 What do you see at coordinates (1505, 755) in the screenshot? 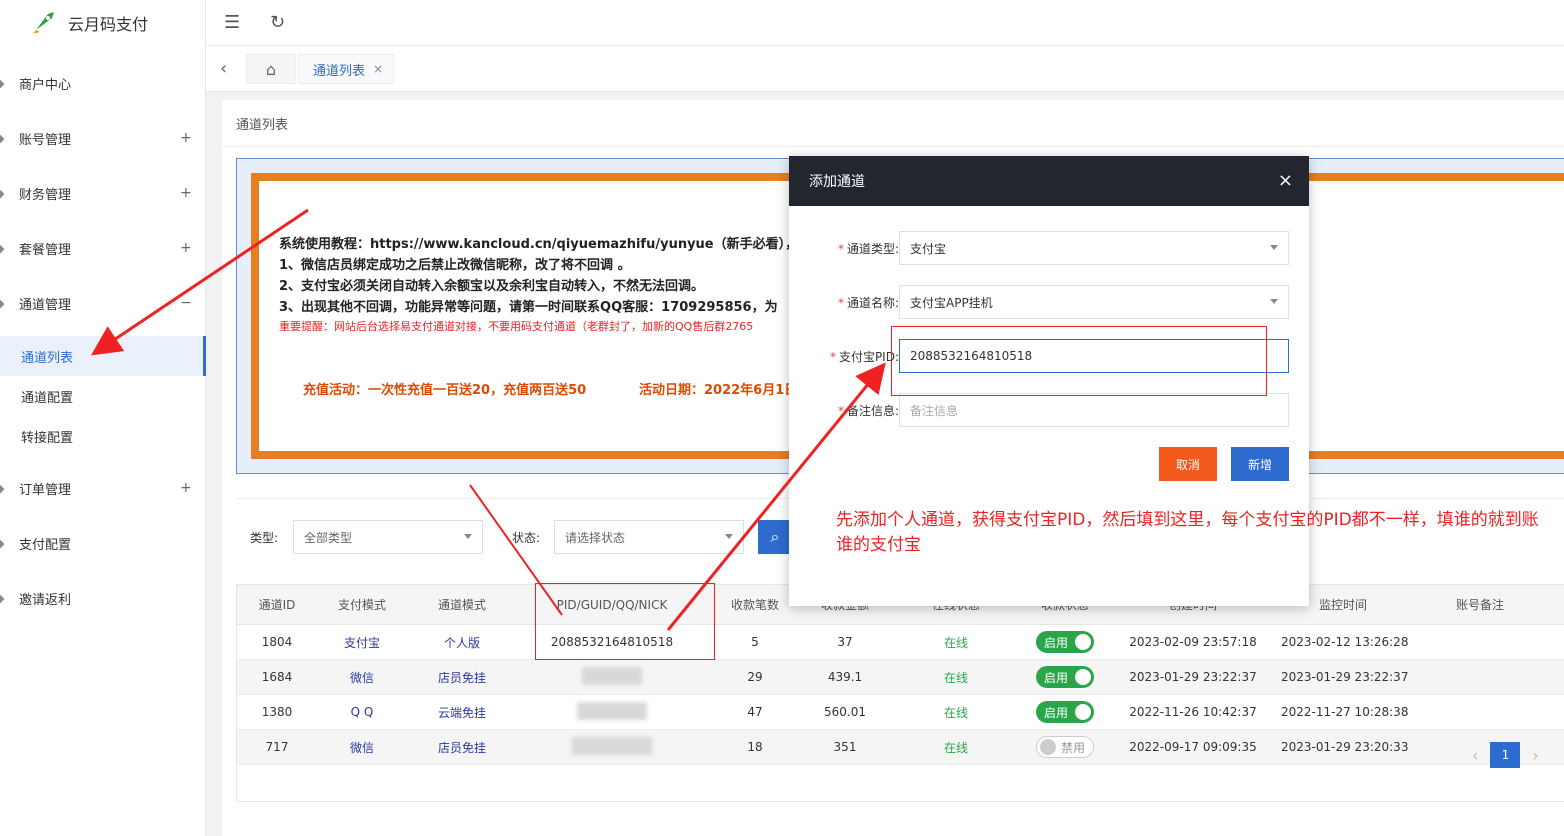
I see `page-button: 1` at bounding box center [1505, 755].